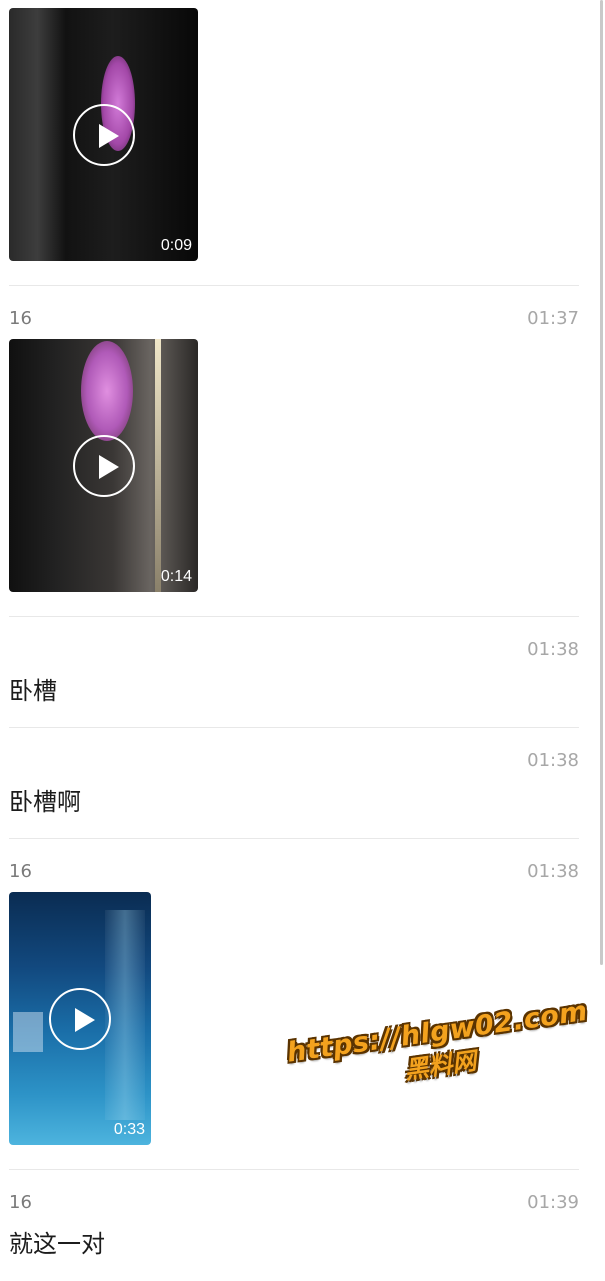 The image size is (605, 1281). Describe the element at coordinates (57, 1244) in the screenshot. I see `message-text: 就这一对` at that location.